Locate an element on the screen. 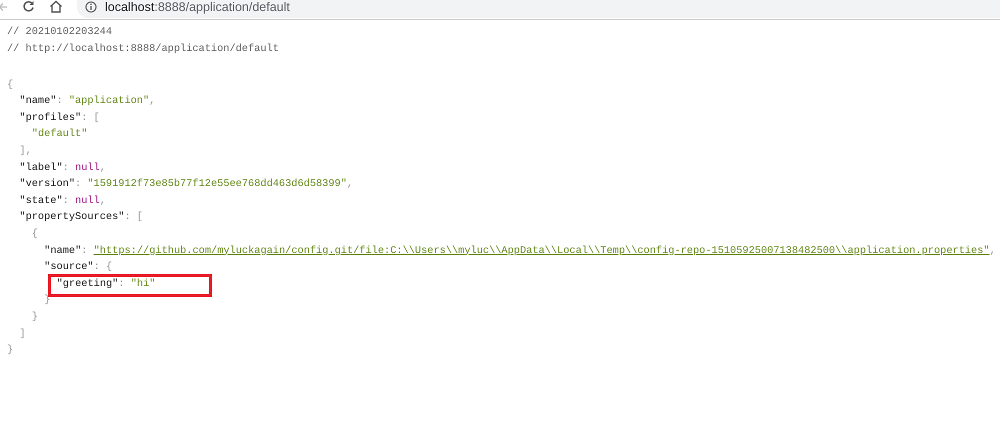 Image resolution: width=1000 pixels, height=438 pixels. json-string: "default" is located at coordinates (60, 134).